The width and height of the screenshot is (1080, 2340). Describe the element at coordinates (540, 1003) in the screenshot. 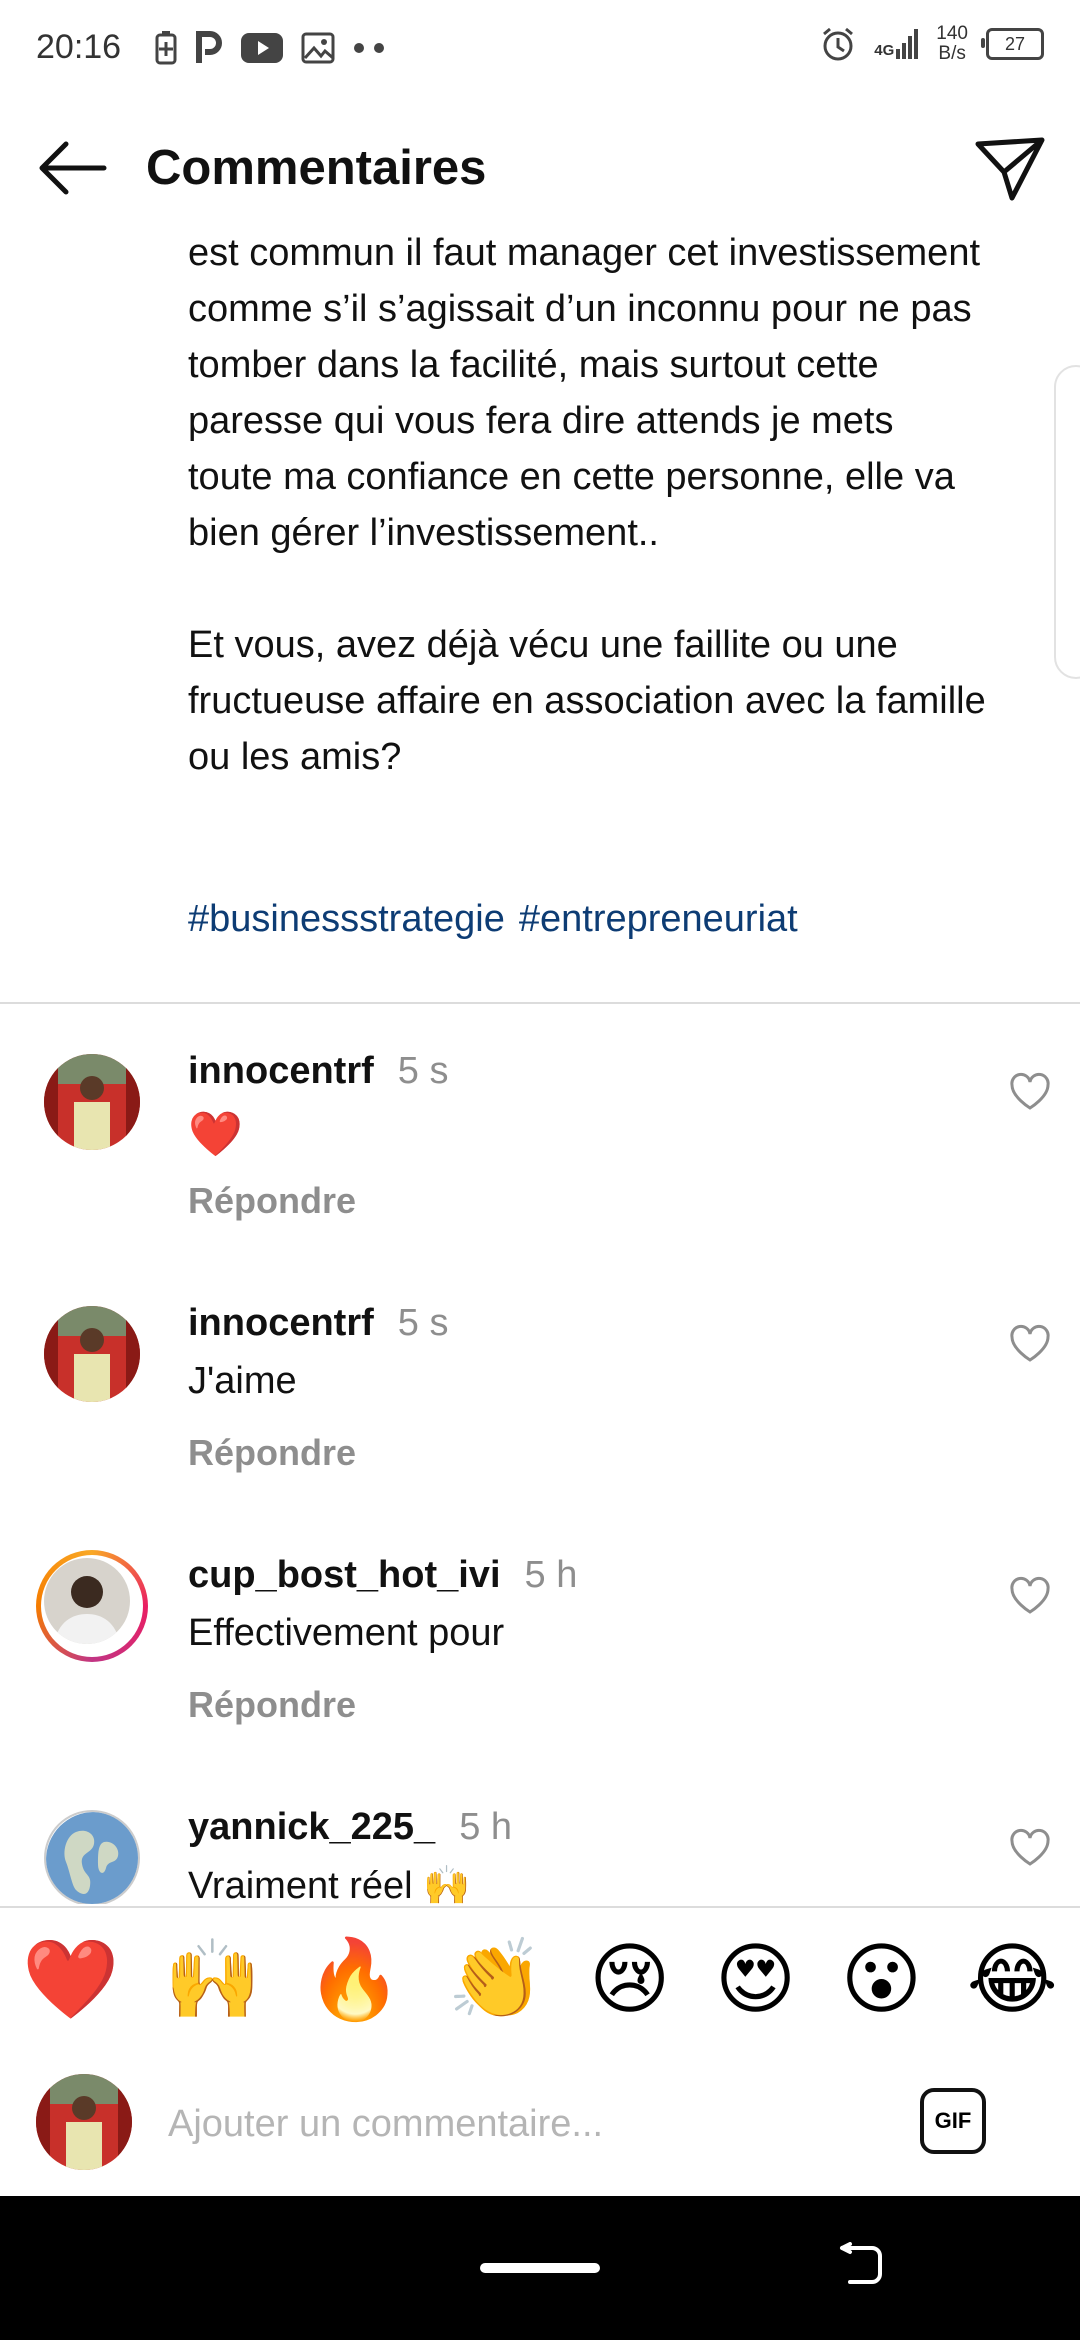

I see `divider` at that location.